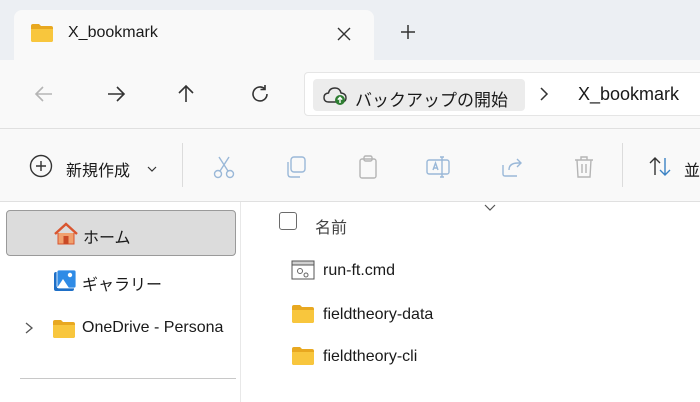 The height and width of the screenshot is (402, 700). Describe the element at coordinates (44, 94) in the screenshot. I see `arrow-left-icon` at that location.